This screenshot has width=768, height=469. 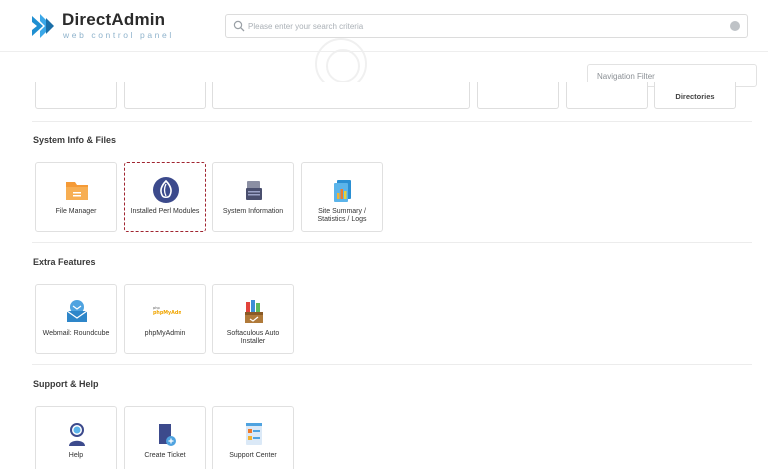 What do you see at coordinates (165, 333) in the screenshot?
I see `tile-label: phpMyAdmin` at bounding box center [165, 333].